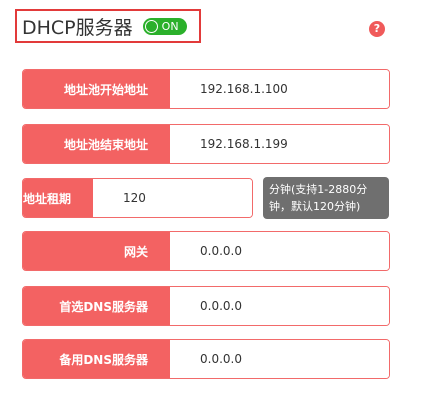 This screenshot has width=421, height=400. What do you see at coordinates (96, 359) in the screenshot?
I see `secondary-dns-label: 备用DNS服务器` at bounding box center [96, 359].